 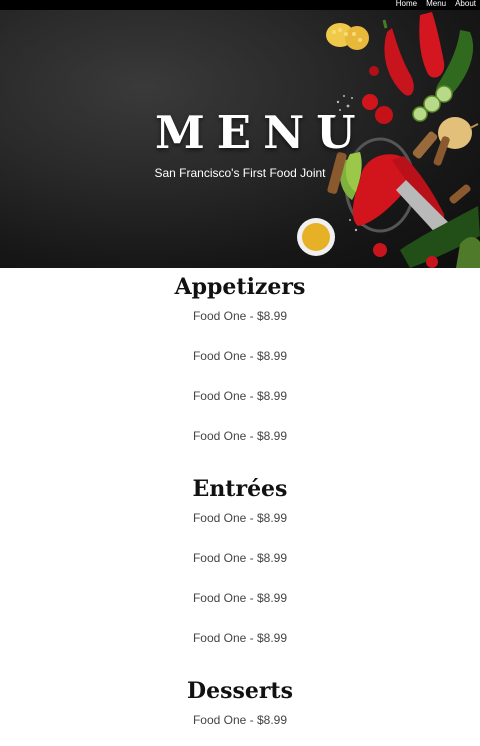 I want to click on section-title: Entrées, so click(x=240, y=489).